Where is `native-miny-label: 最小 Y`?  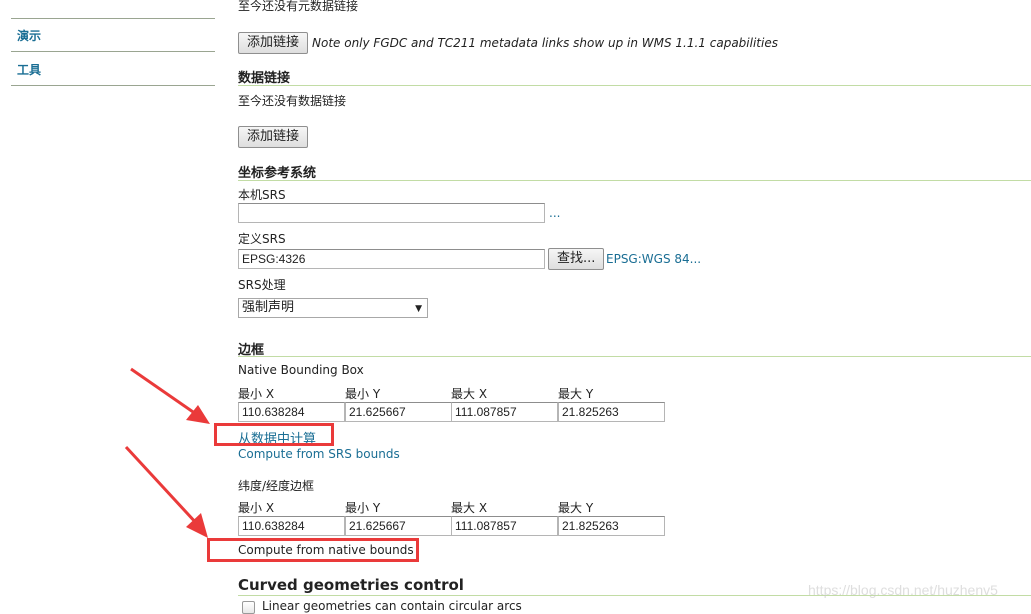
native-miny-label: 最小 Y is located at coordinates (363, 394).